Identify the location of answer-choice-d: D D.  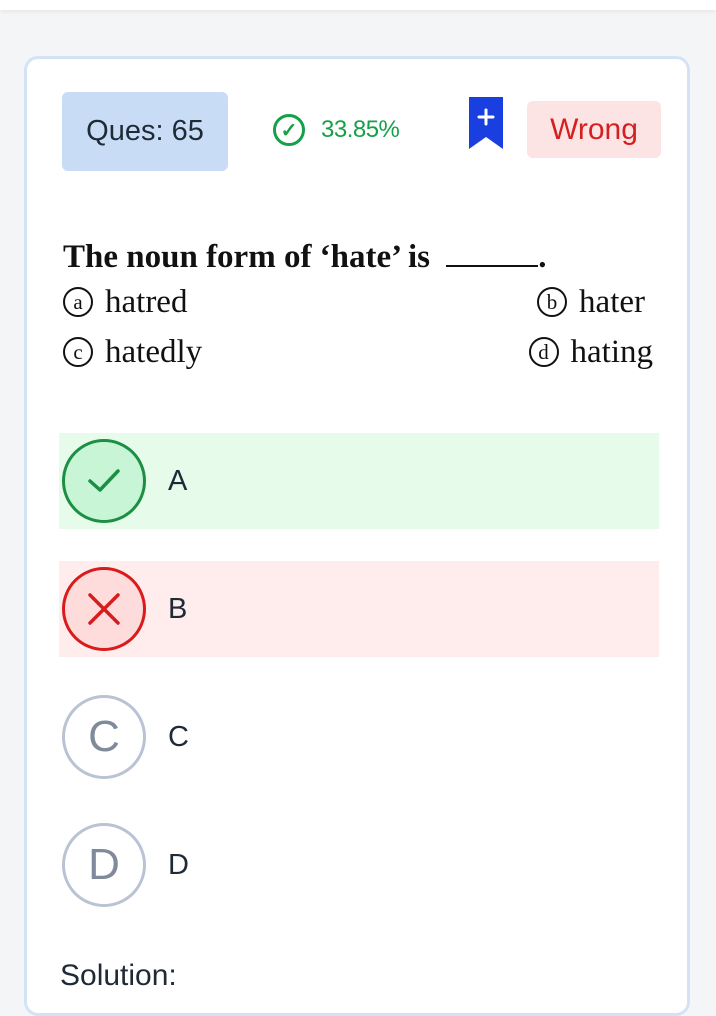
(359, 865).